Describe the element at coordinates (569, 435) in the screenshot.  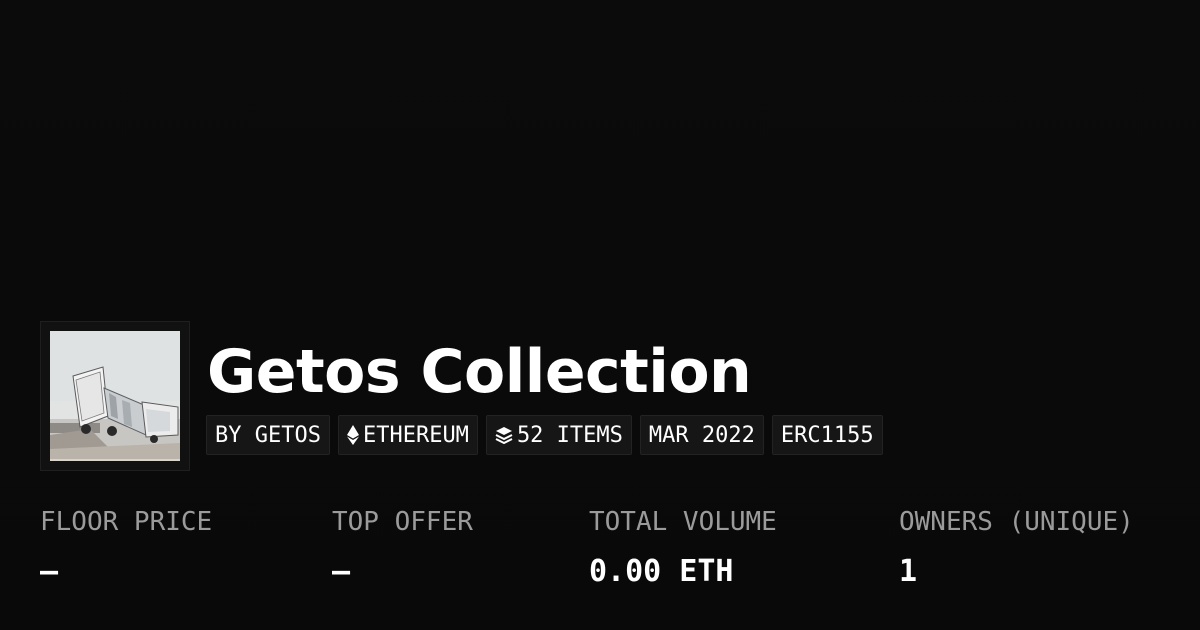
I see `items-badge-label: 52 ITEMS` at that location.